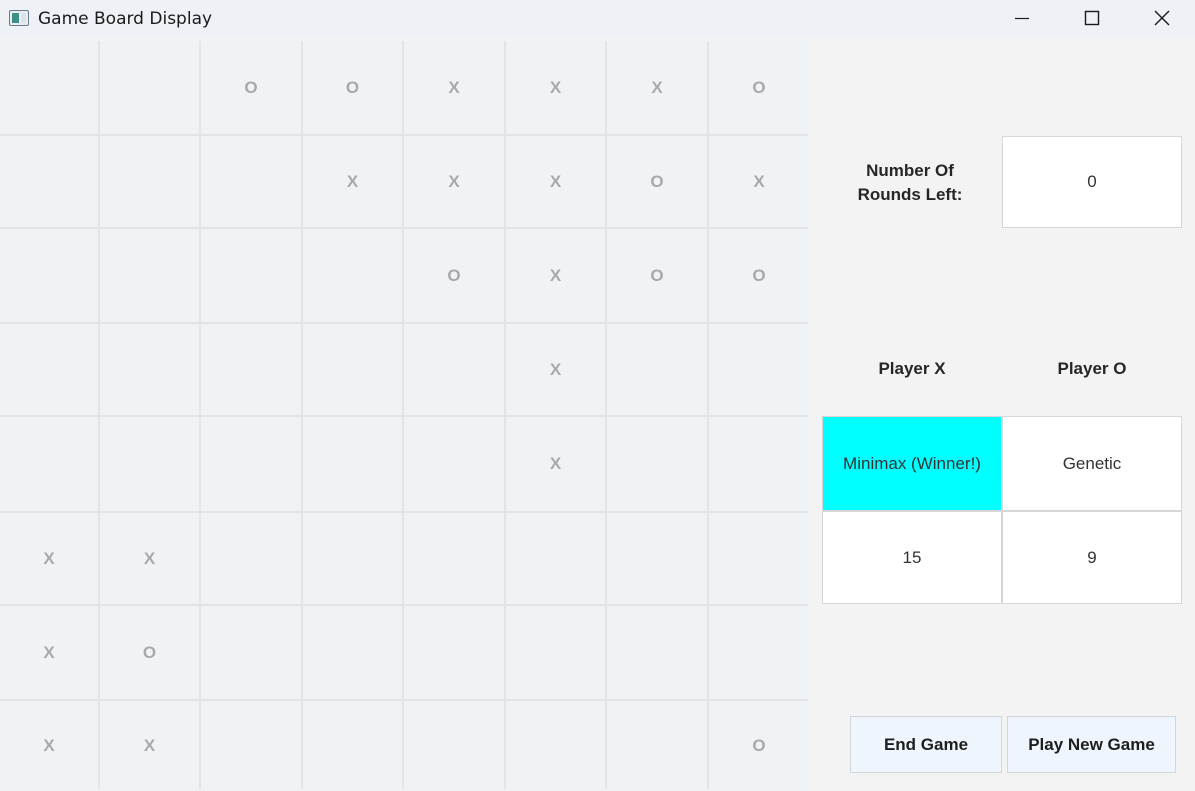  What do you see at coordinates (1092, 463) in the screenshot?
I see `player-o-name: Genetic` at bounding box center [1092, 463].